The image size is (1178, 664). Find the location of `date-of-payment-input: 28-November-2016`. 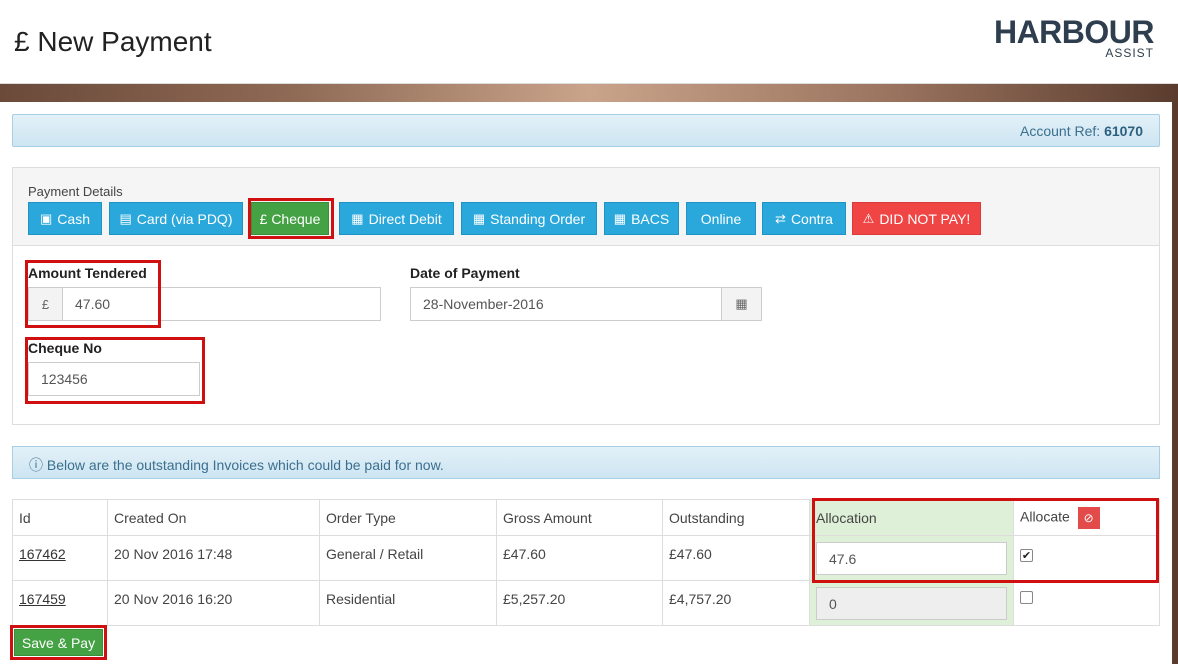

date-of-payment-input: 28-November-2016 is located at coordinates (566, 304).